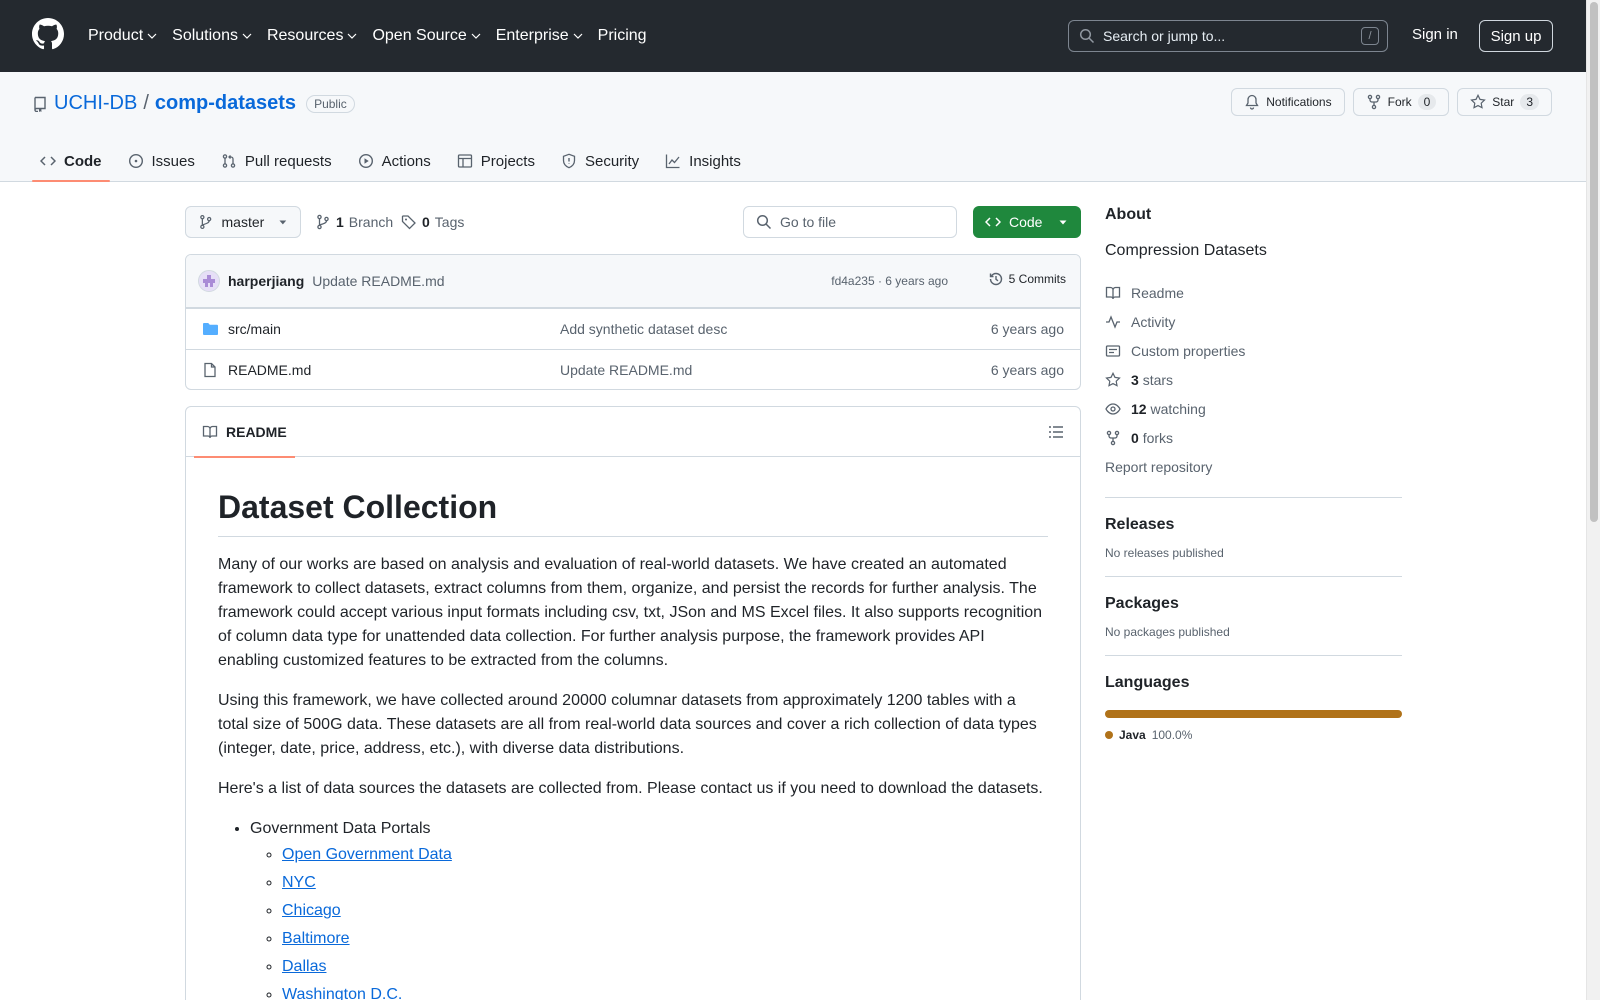  What do you see at coordinates (1252, 102) in the screenshot?
I see `bell-icon` at bounding box center [1252, 102].